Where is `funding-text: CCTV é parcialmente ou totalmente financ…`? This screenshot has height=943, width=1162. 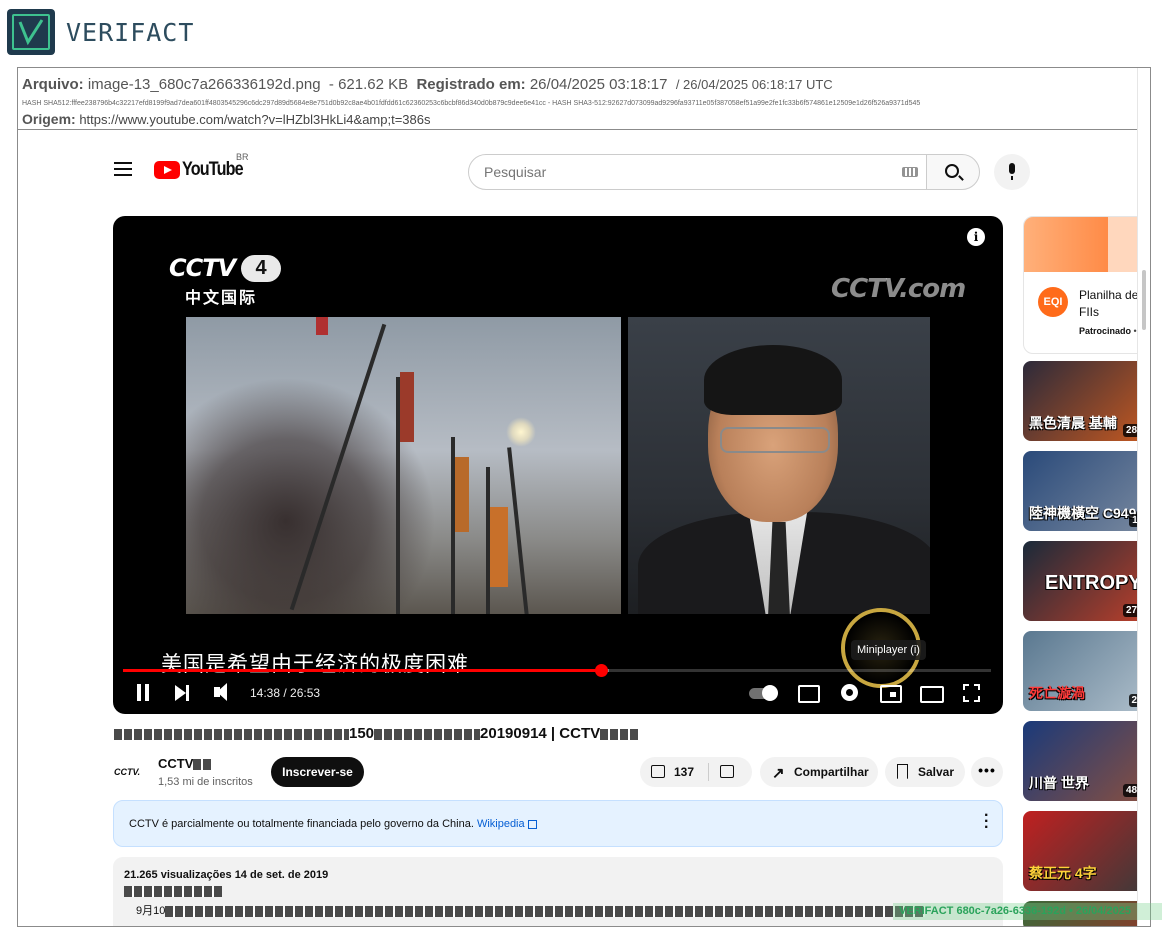
funding-text: CCTV é parcialmente ou totalmente financ… is located at coordinates (301, 824).